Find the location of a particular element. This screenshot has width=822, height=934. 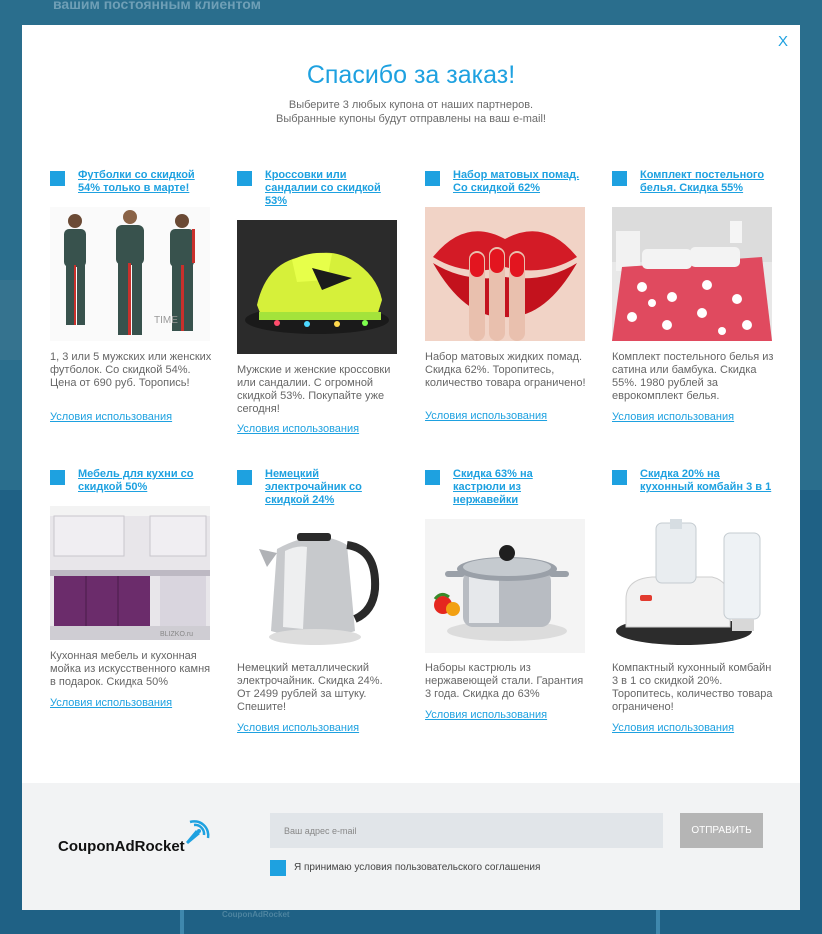

lips-image is located at coordinates (505, 274).